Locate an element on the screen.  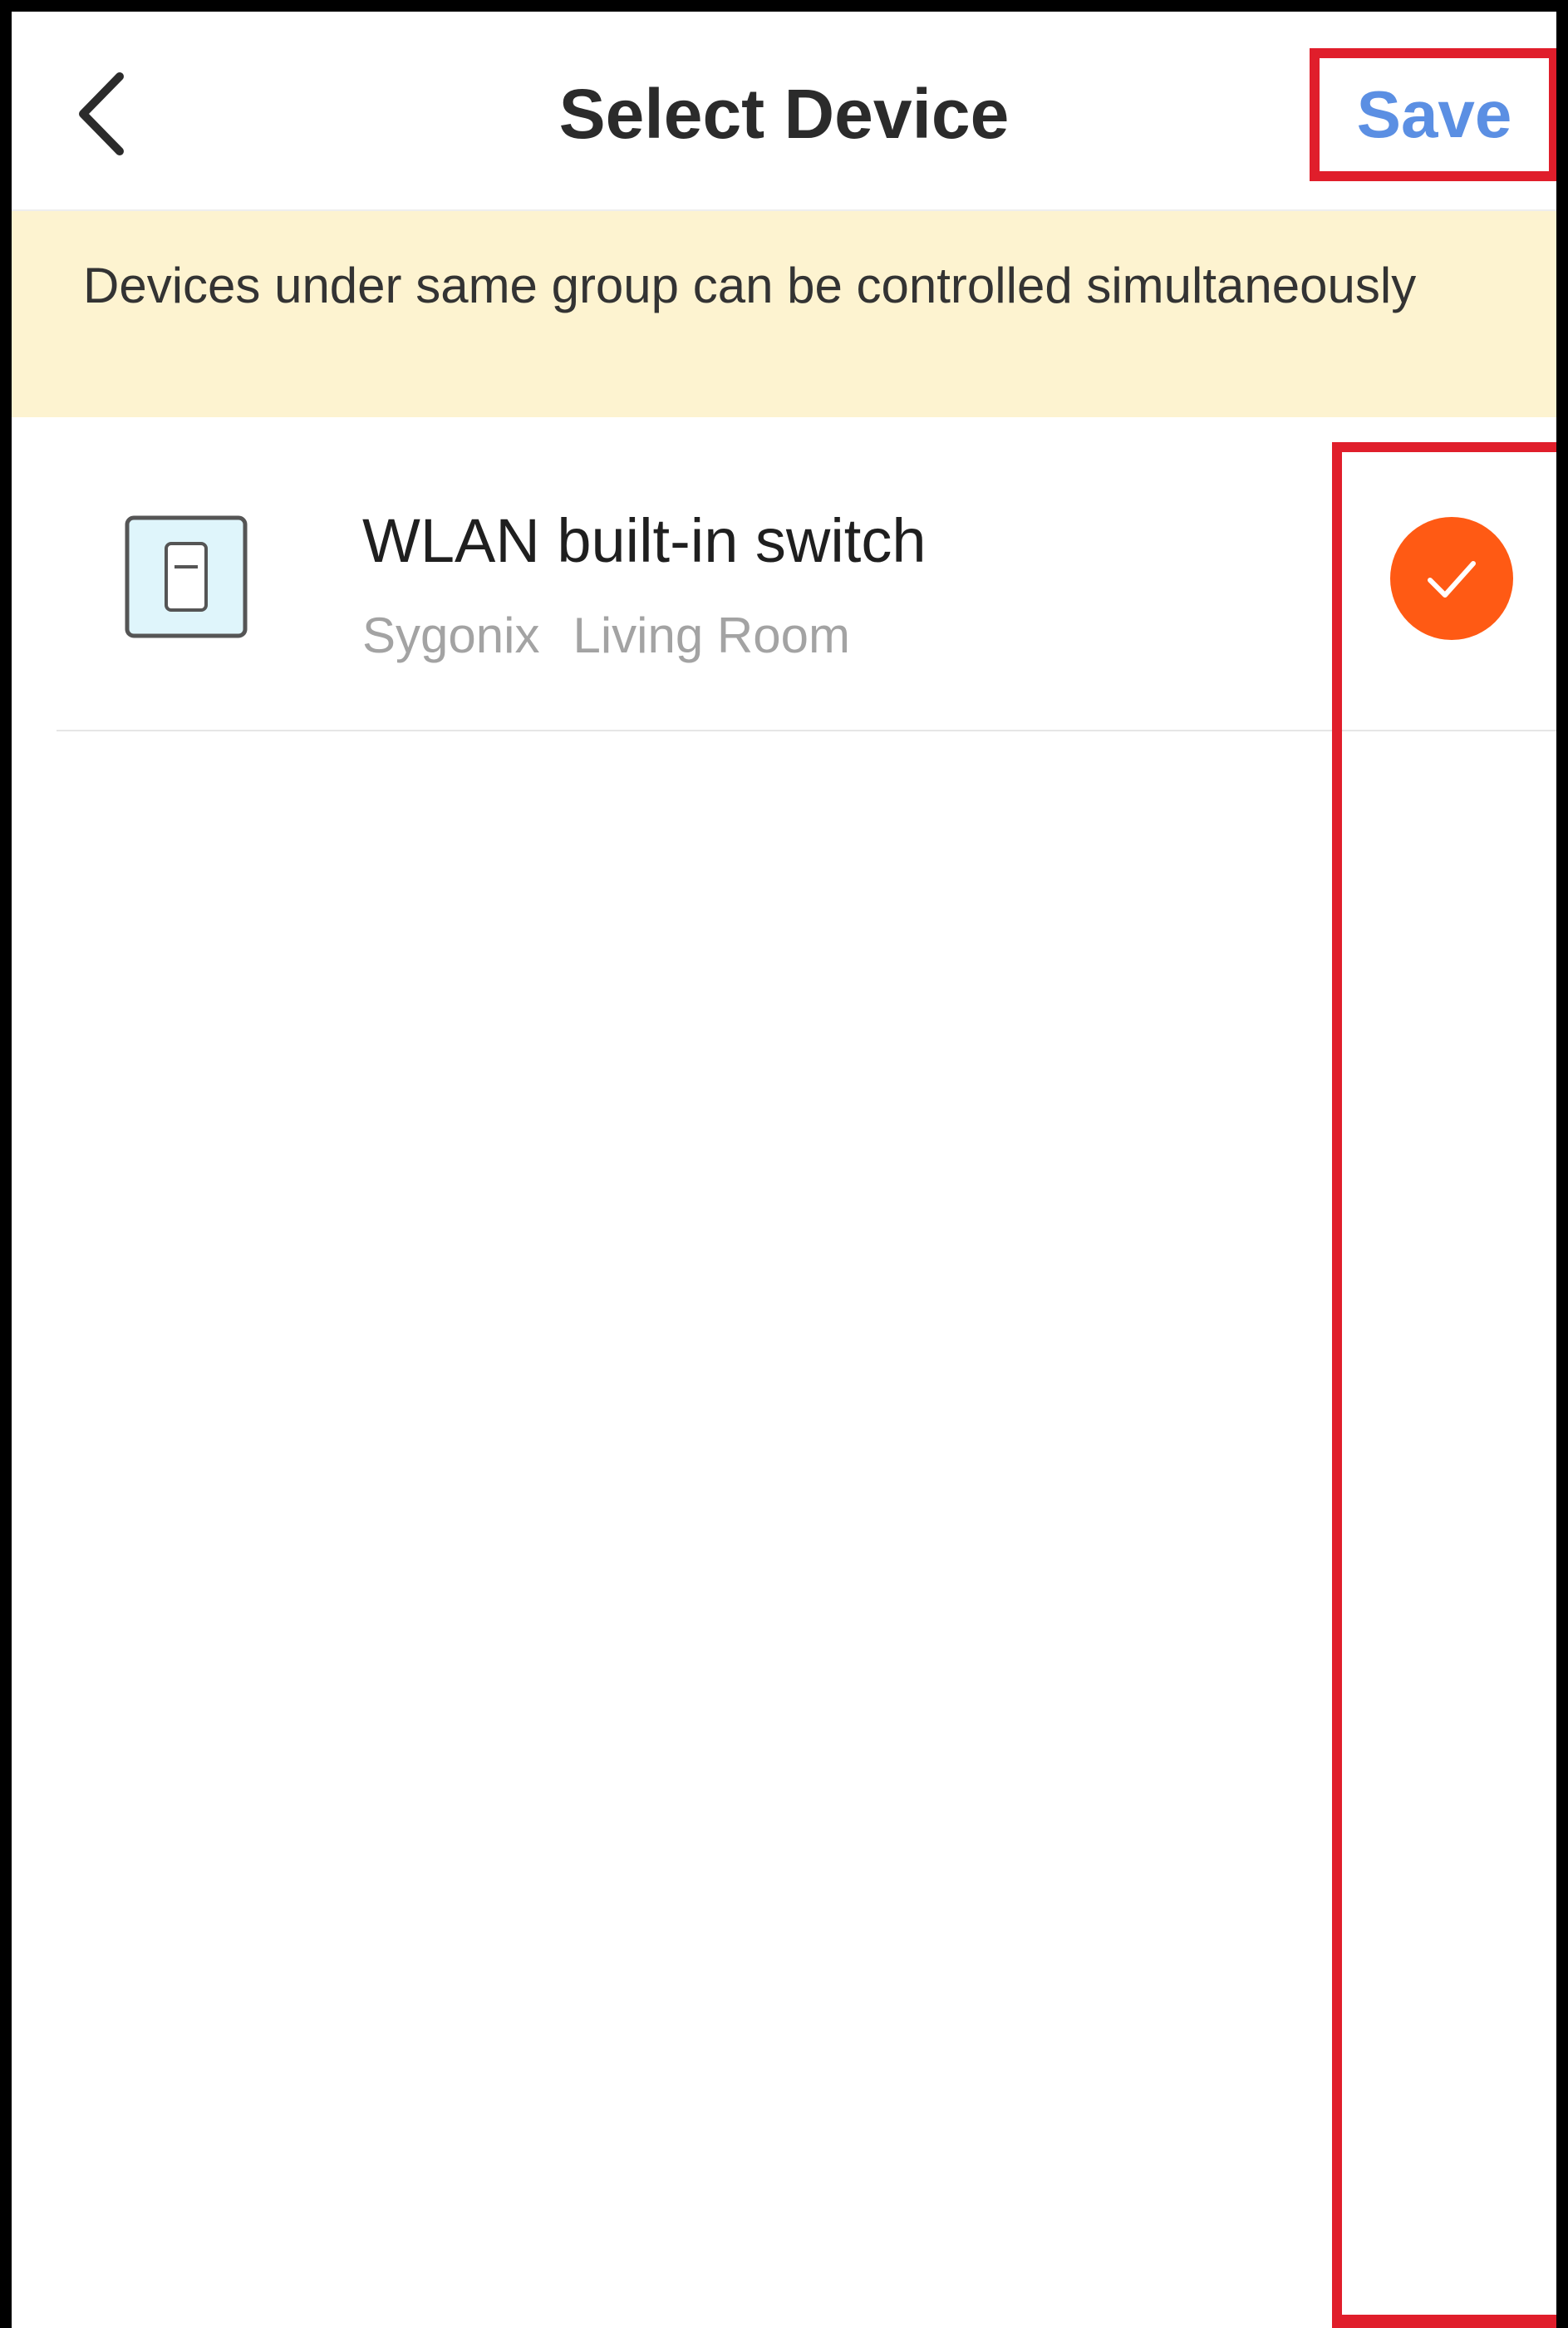
save-button: Save is located at coordinates (1434, 114).